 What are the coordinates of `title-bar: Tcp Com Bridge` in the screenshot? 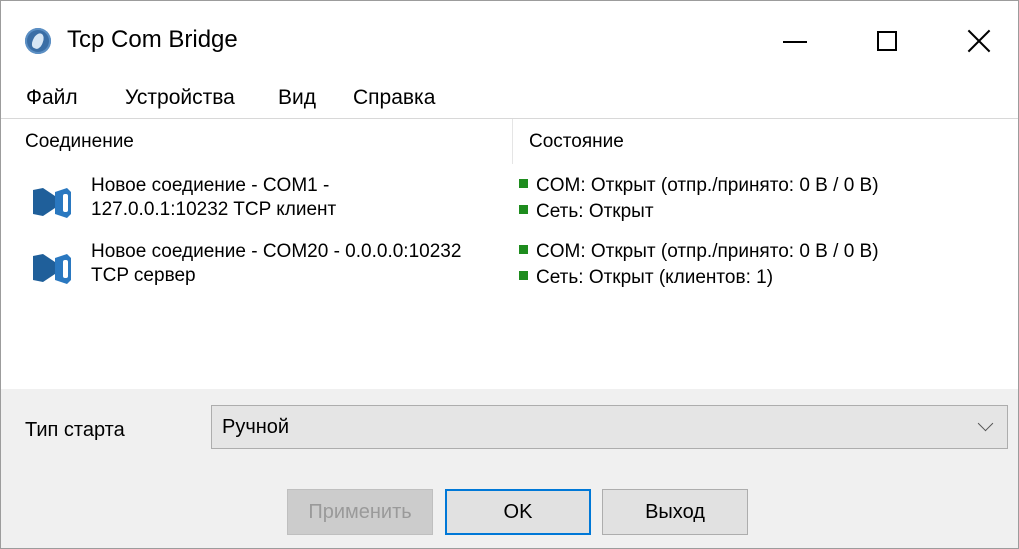 It's located at (509, 41).